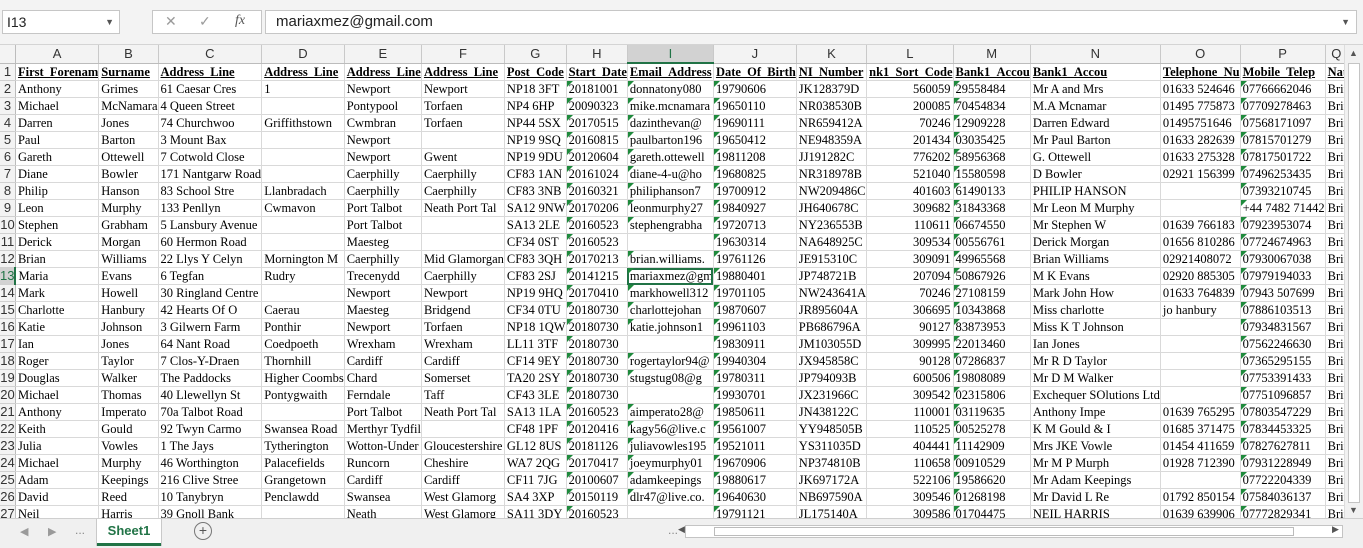  I want to click on column-title-cell: Telephone_Nu, so click(1200, 72).